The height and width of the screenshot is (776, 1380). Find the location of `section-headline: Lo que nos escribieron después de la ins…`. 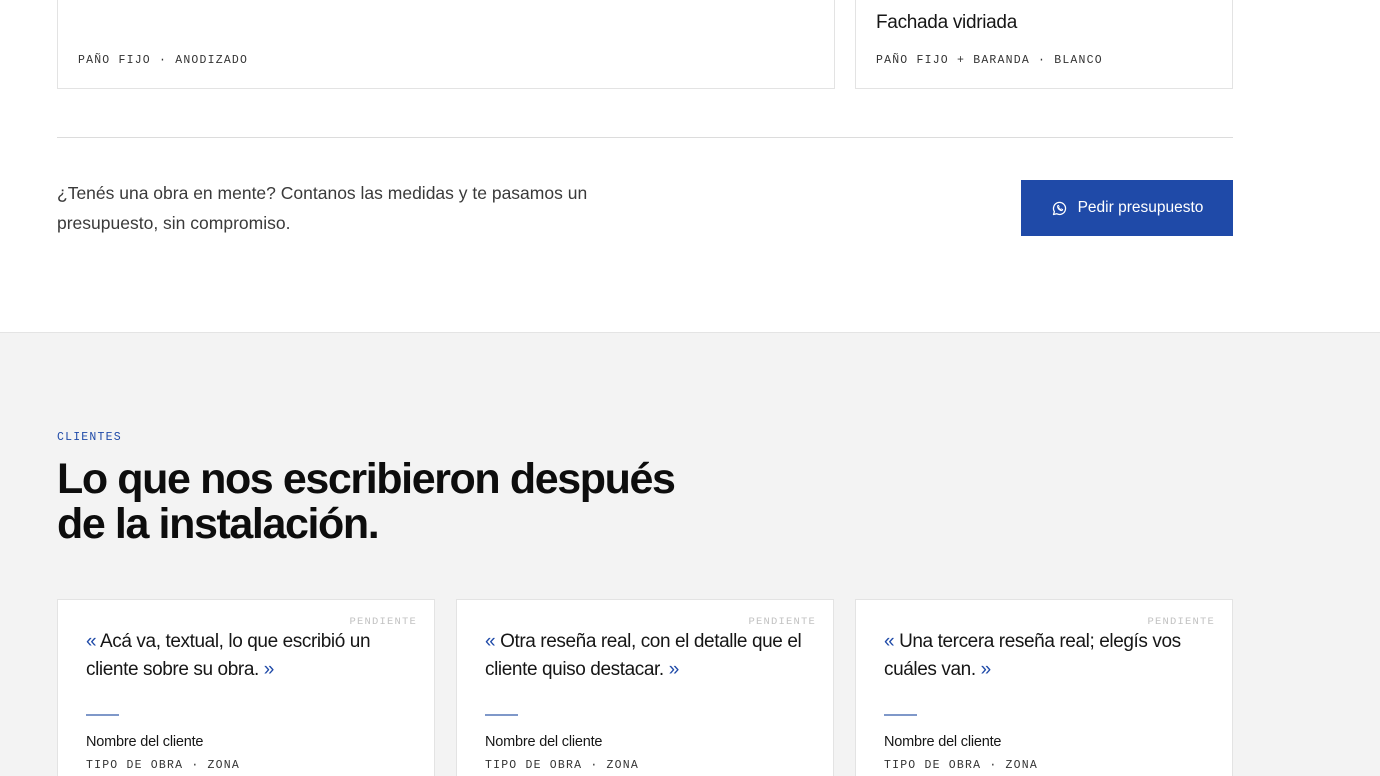

section-headline: Lo que nos escribieron después de la ins… is located at coordinates (366, 501).